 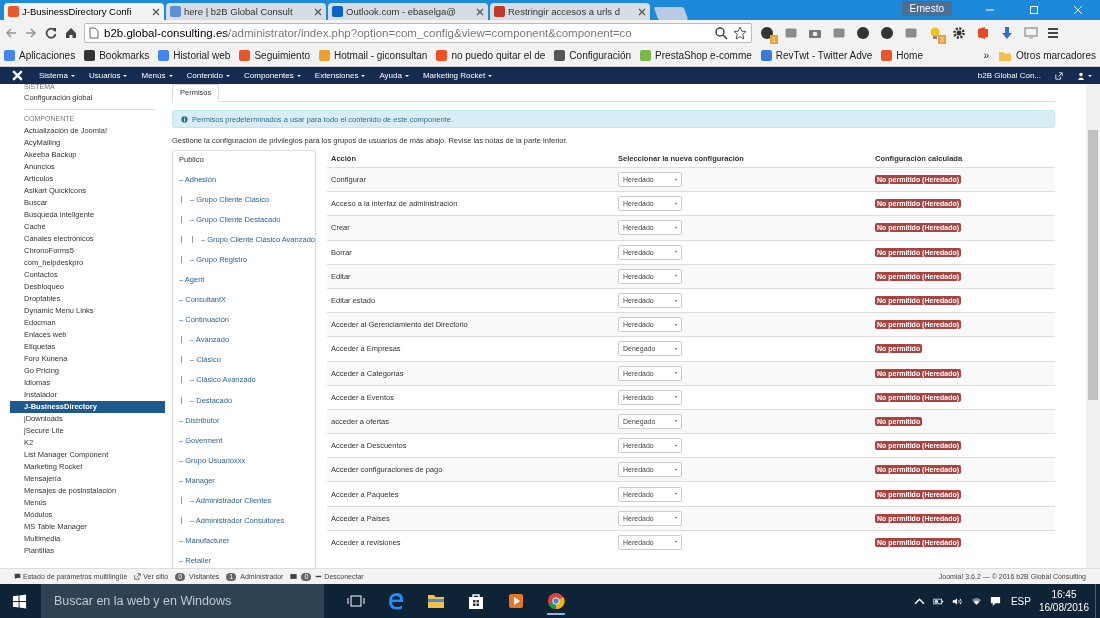 I want to click on browser-tab: J-BusinessDirectory Confi, so click(x=84, y=11).